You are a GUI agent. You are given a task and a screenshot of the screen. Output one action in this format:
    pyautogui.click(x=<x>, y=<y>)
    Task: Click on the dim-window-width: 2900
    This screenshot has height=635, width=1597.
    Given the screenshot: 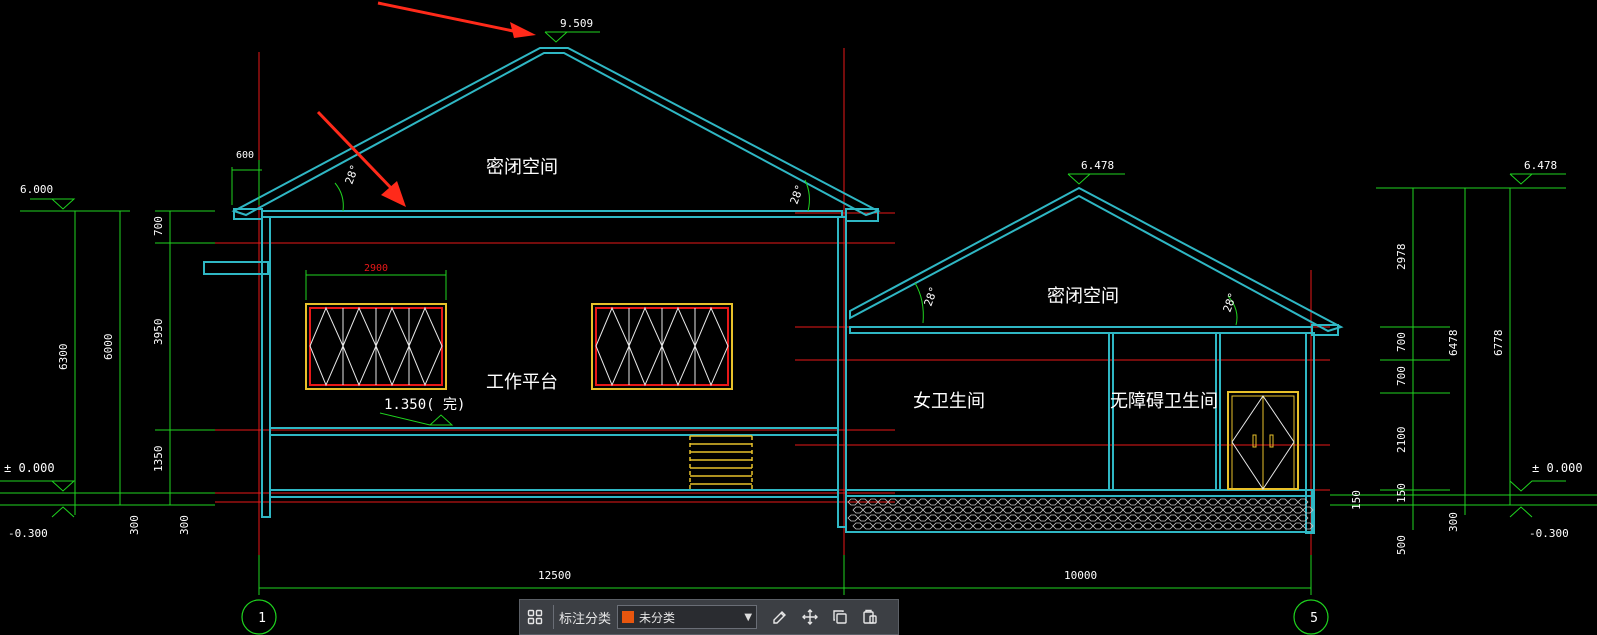 What is the action you would take?
    pyautogui.click(x=376, y=268)
    